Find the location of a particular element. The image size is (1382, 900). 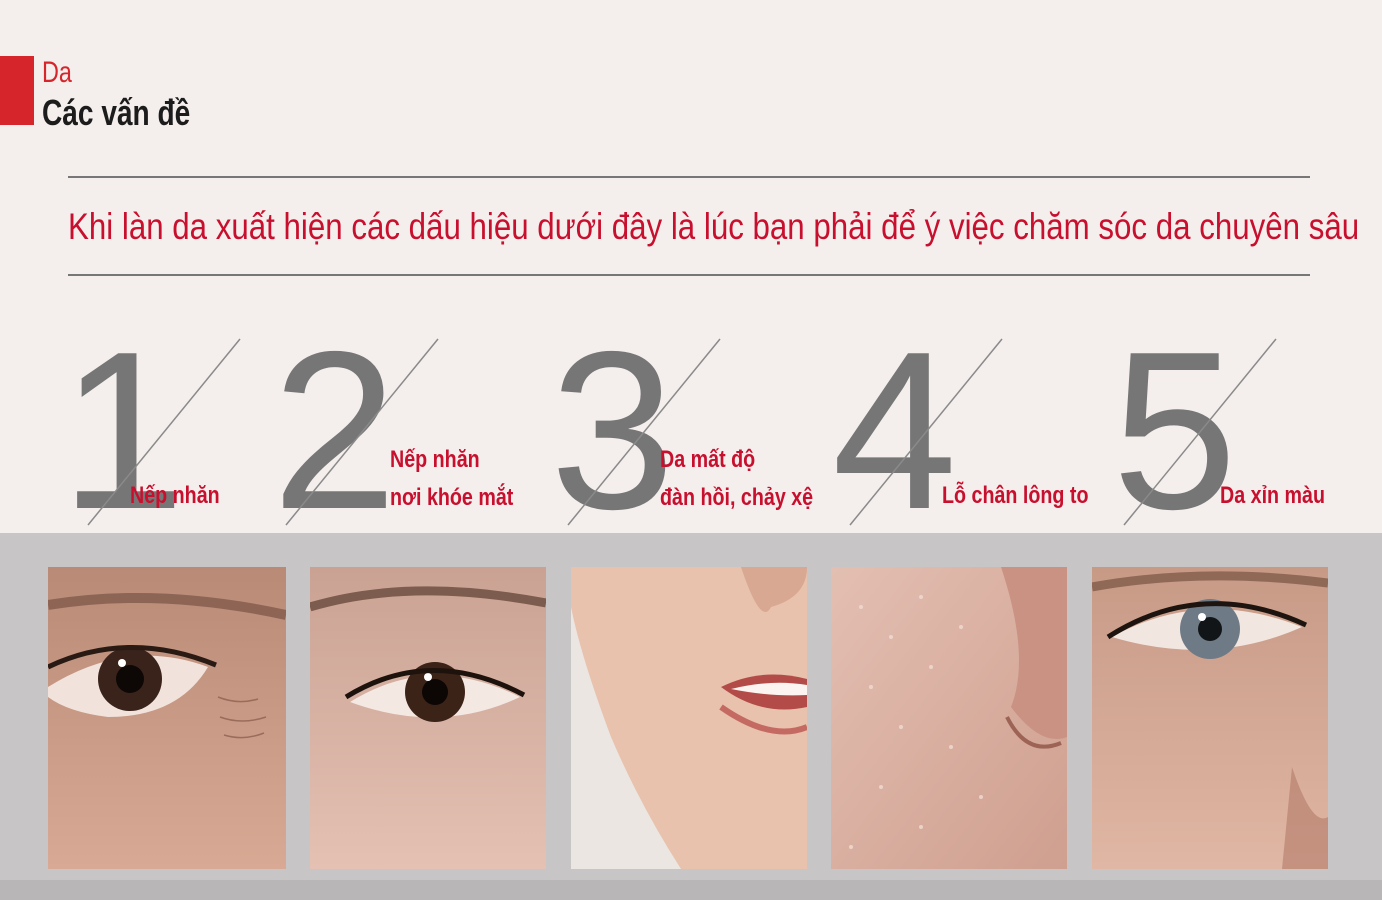

step-label-line: Da mất độ is located at coordinates (708, 459).